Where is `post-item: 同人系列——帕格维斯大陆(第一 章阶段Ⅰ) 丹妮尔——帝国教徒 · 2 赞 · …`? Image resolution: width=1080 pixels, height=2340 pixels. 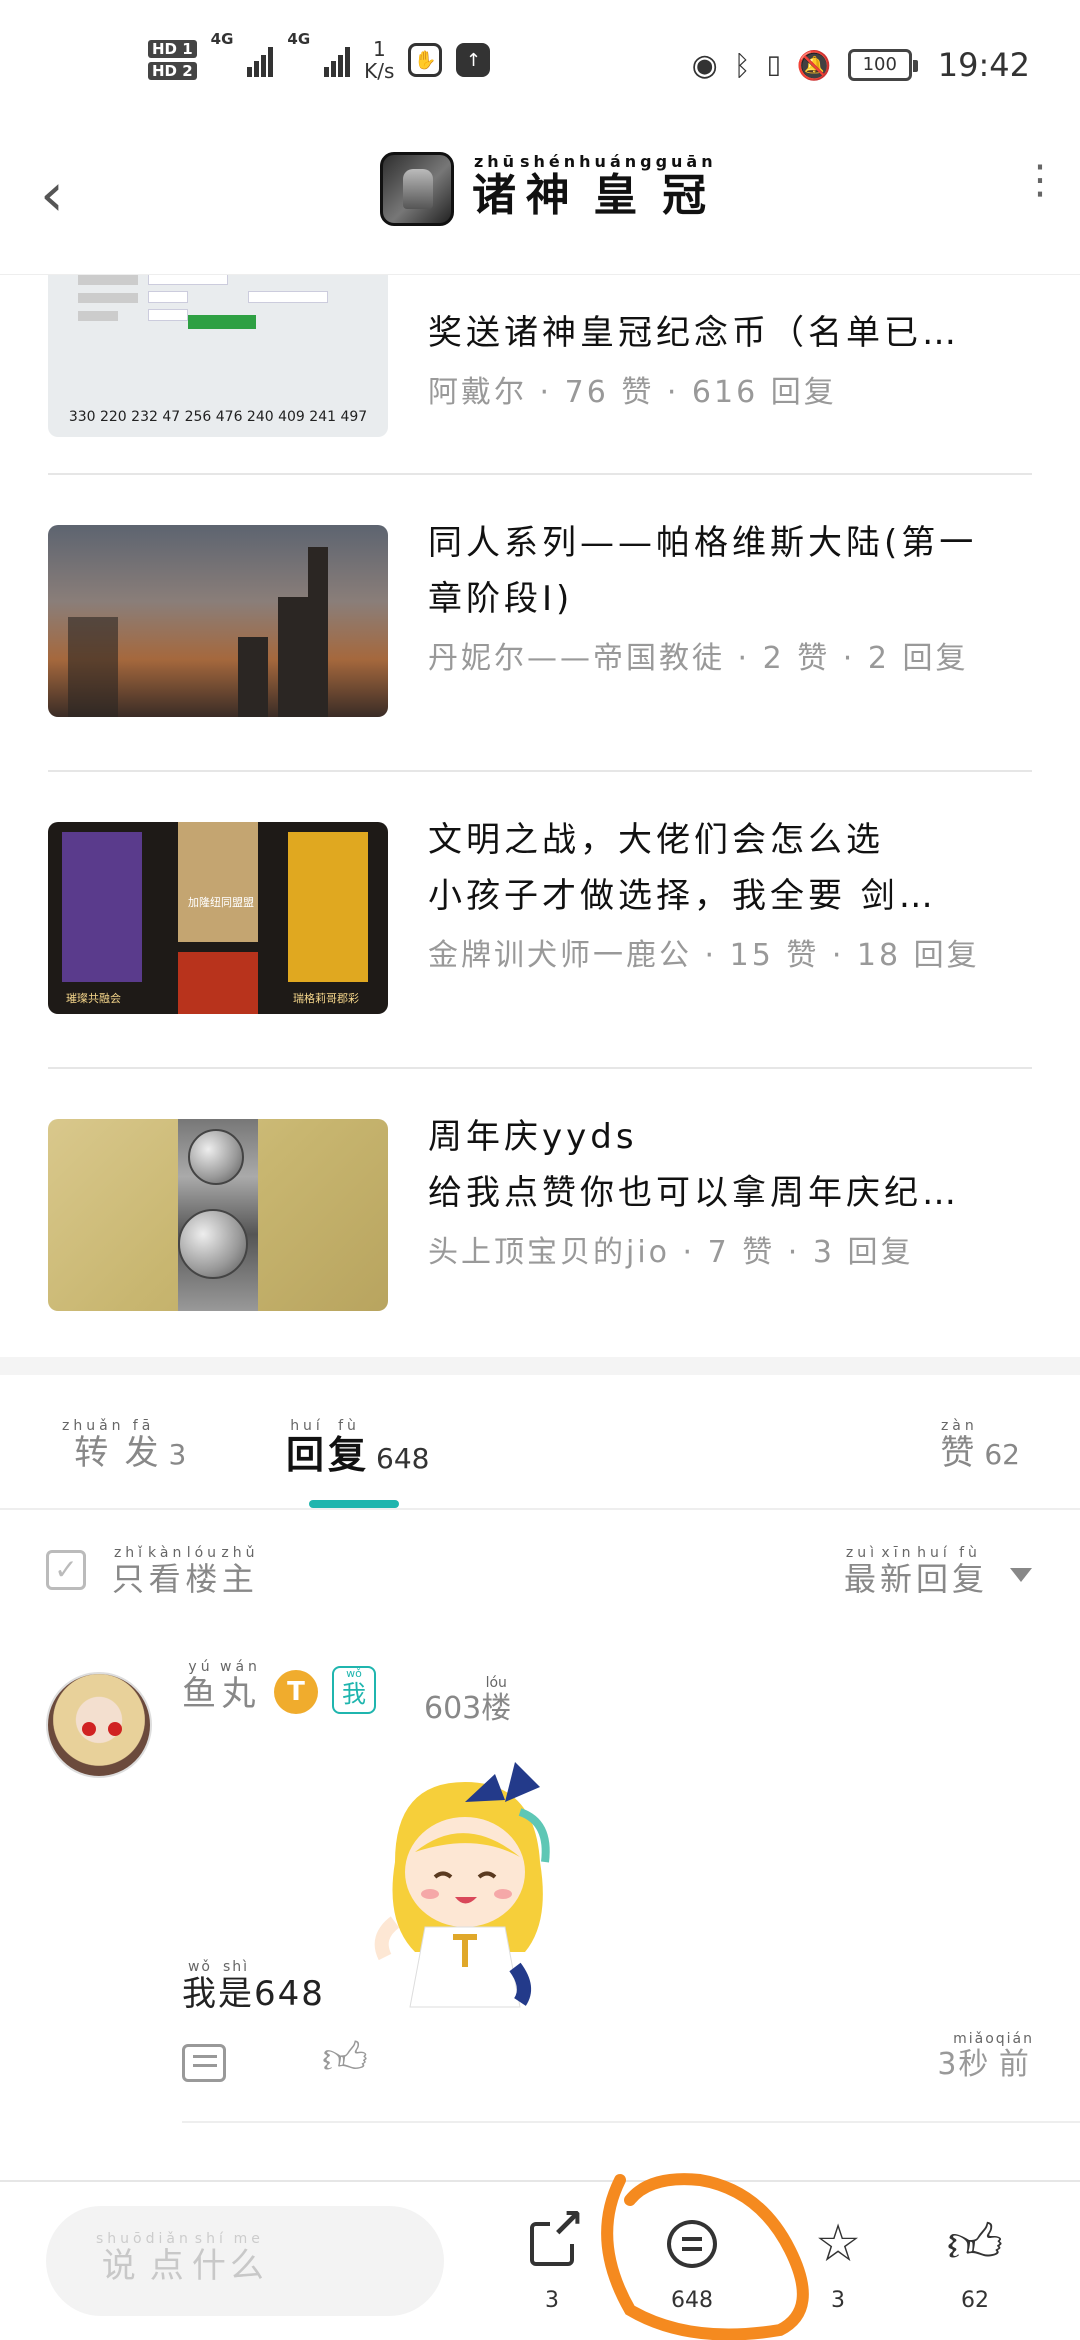
post-item: 同人系列——帕格维斯大陆(第一 章阶段Ⅰ) 丹妮尔——帝国教徒 · 2 赞 · … is located at coordinates (540, 623).